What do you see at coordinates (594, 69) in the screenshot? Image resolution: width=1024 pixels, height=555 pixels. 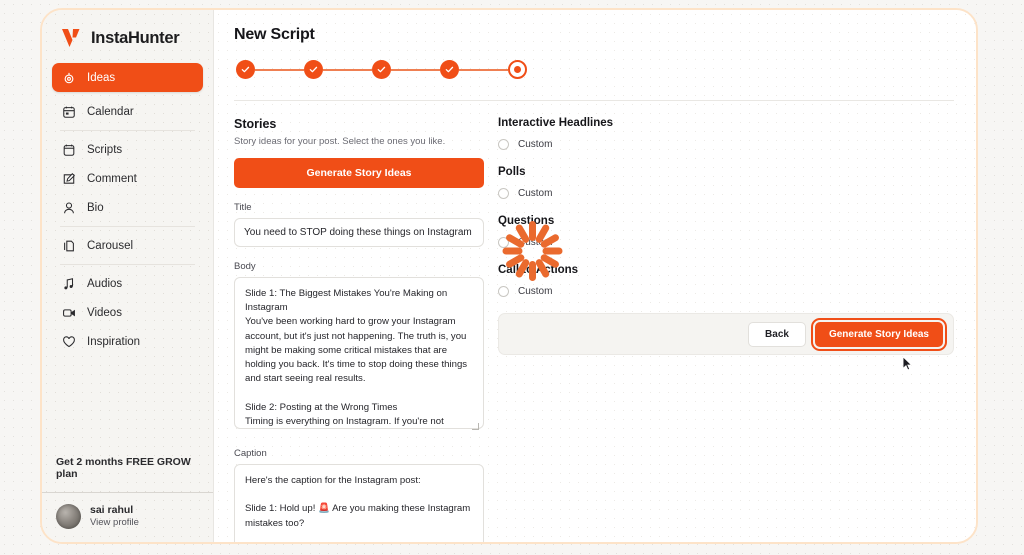 I see `stepper` at bounding box center [594, 69].